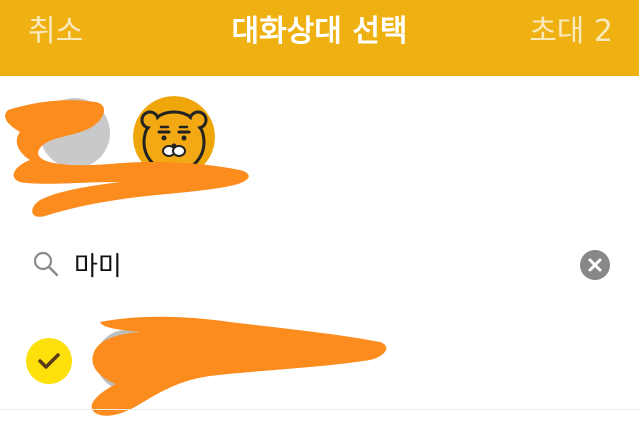  What do you see at coordinates (314, 264) in the screenshot?
I see `search-input` at bounding box center [314, 264].